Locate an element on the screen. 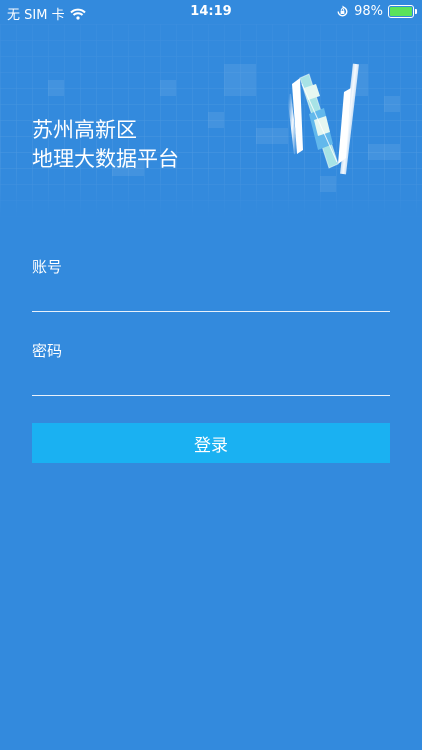  battery-icon is located at coordinates (402, 11).